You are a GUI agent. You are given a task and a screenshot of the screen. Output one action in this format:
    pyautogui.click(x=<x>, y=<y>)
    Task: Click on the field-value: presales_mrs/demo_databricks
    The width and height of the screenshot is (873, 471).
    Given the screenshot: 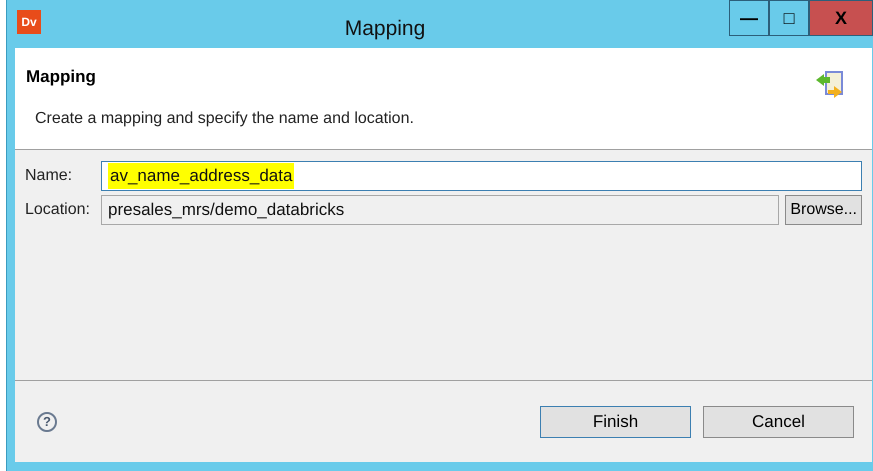 What is the action you would take?
    pyautogui.click(x=226, y=210)
    